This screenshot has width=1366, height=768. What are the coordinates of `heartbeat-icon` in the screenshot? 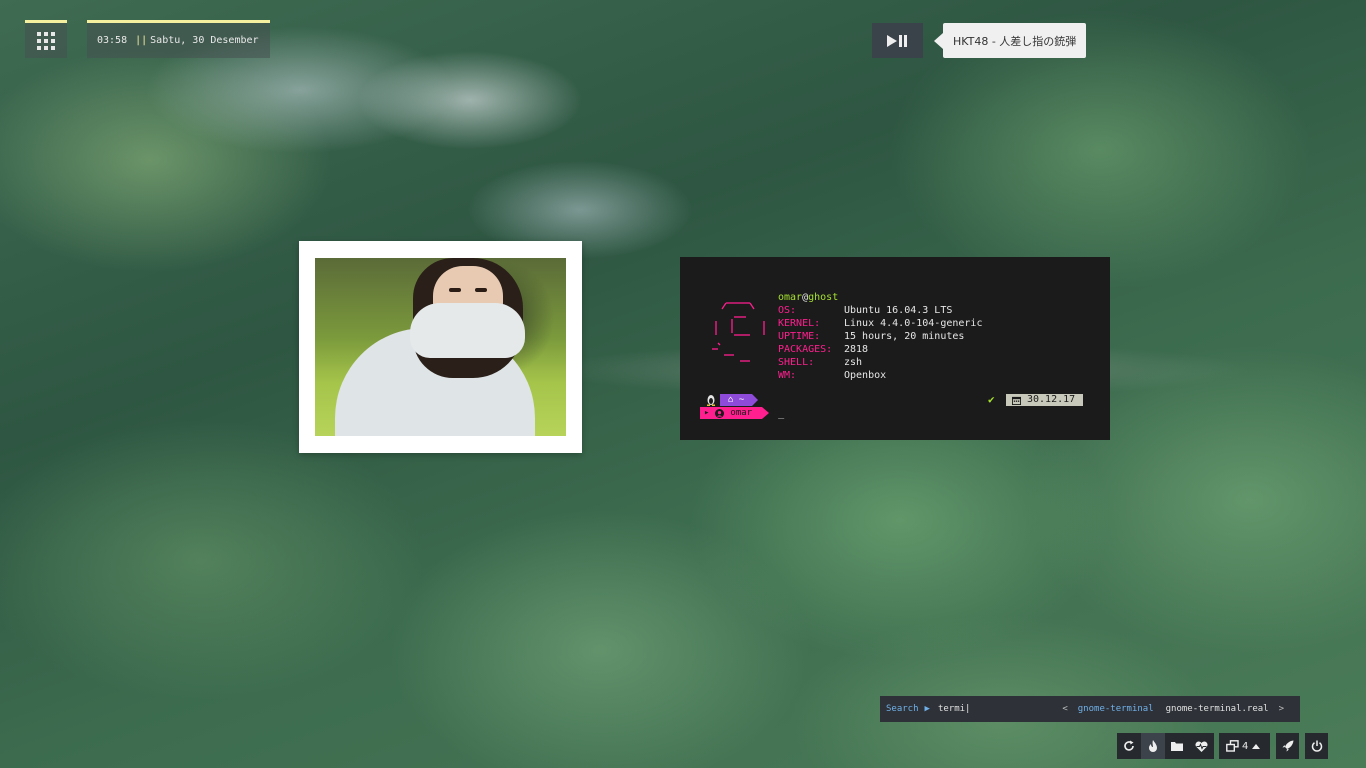 It's located at (1201, 746).